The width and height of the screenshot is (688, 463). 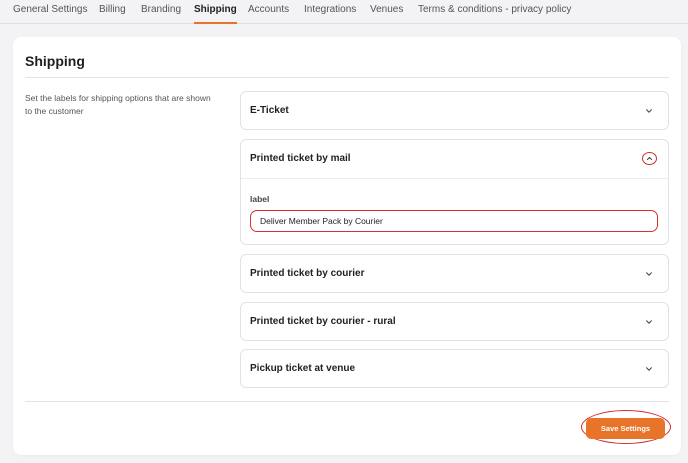 I want to click on save-settings-button: Save Settings, so click(x=625, y=428).